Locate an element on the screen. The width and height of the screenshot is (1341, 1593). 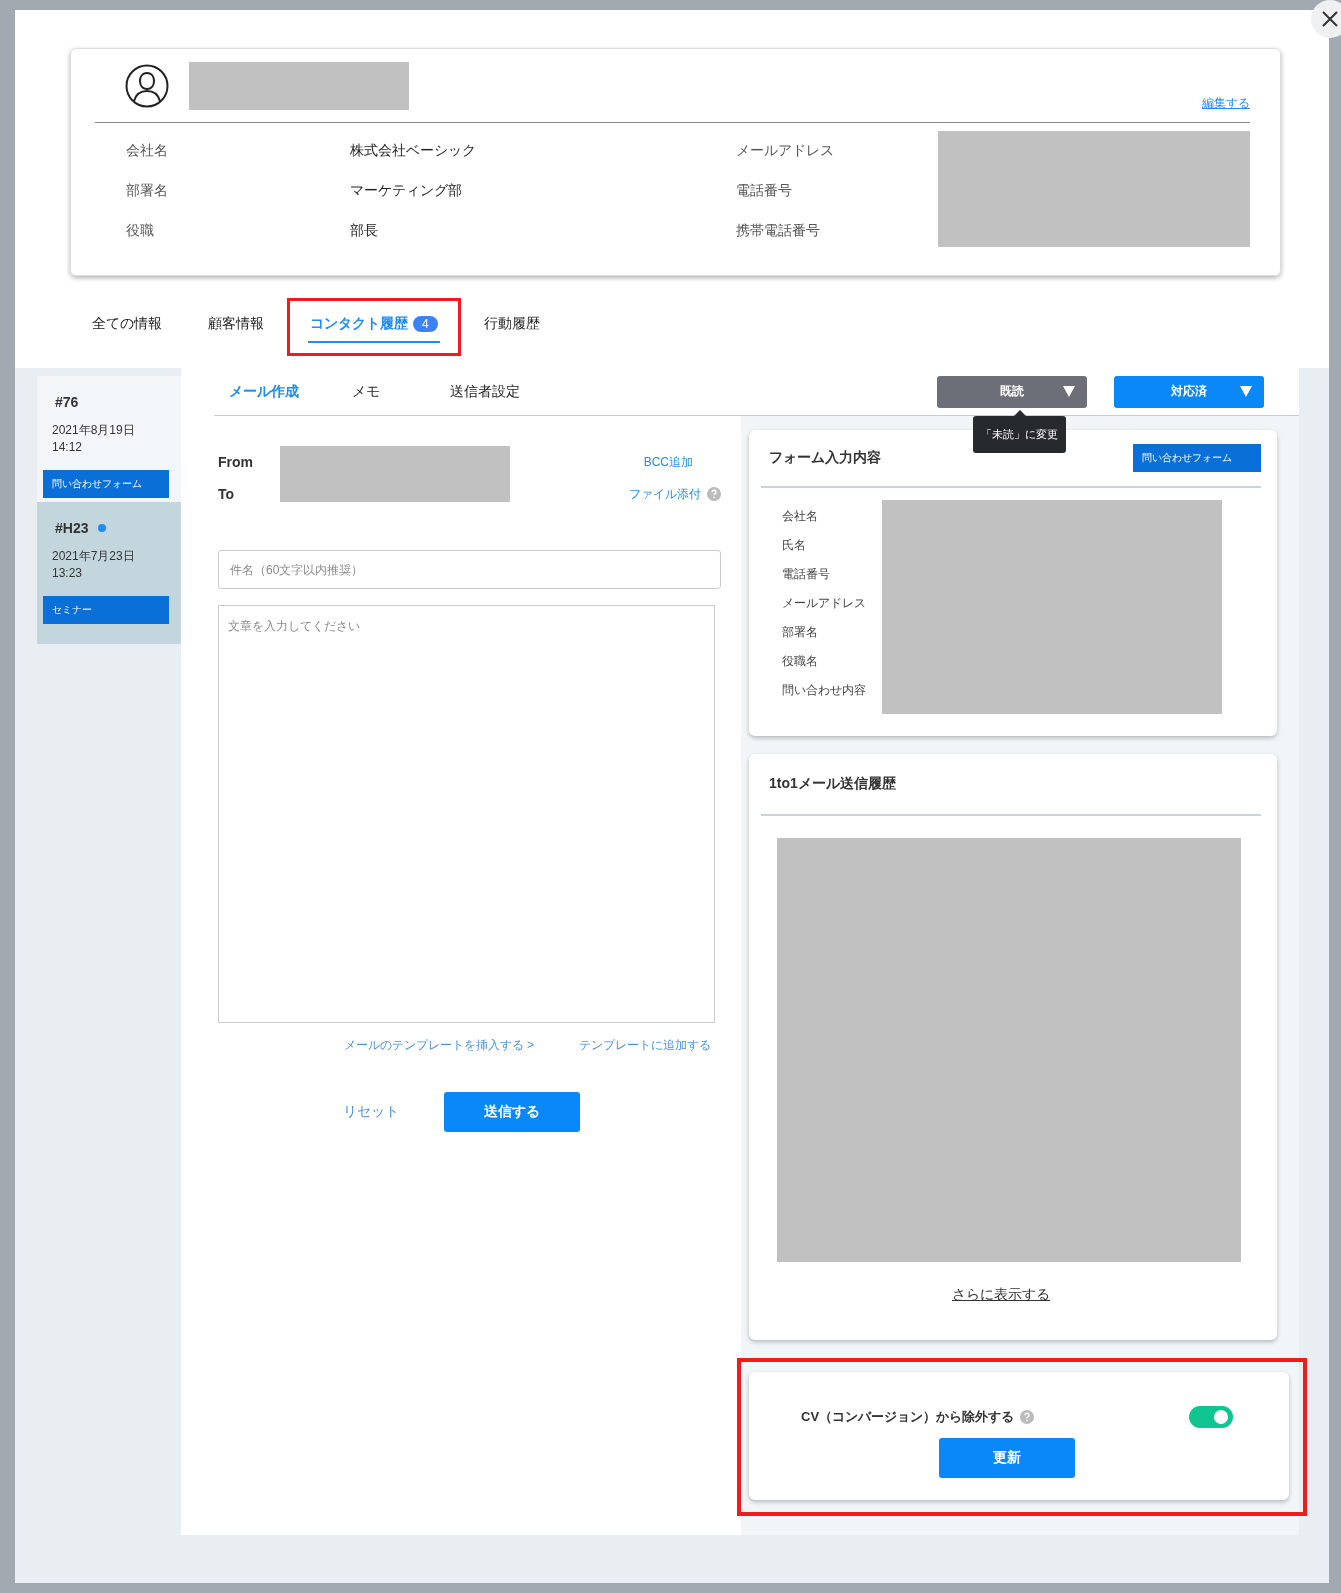
bcc-link: BCC追加 is located at coordinates (668, 462).